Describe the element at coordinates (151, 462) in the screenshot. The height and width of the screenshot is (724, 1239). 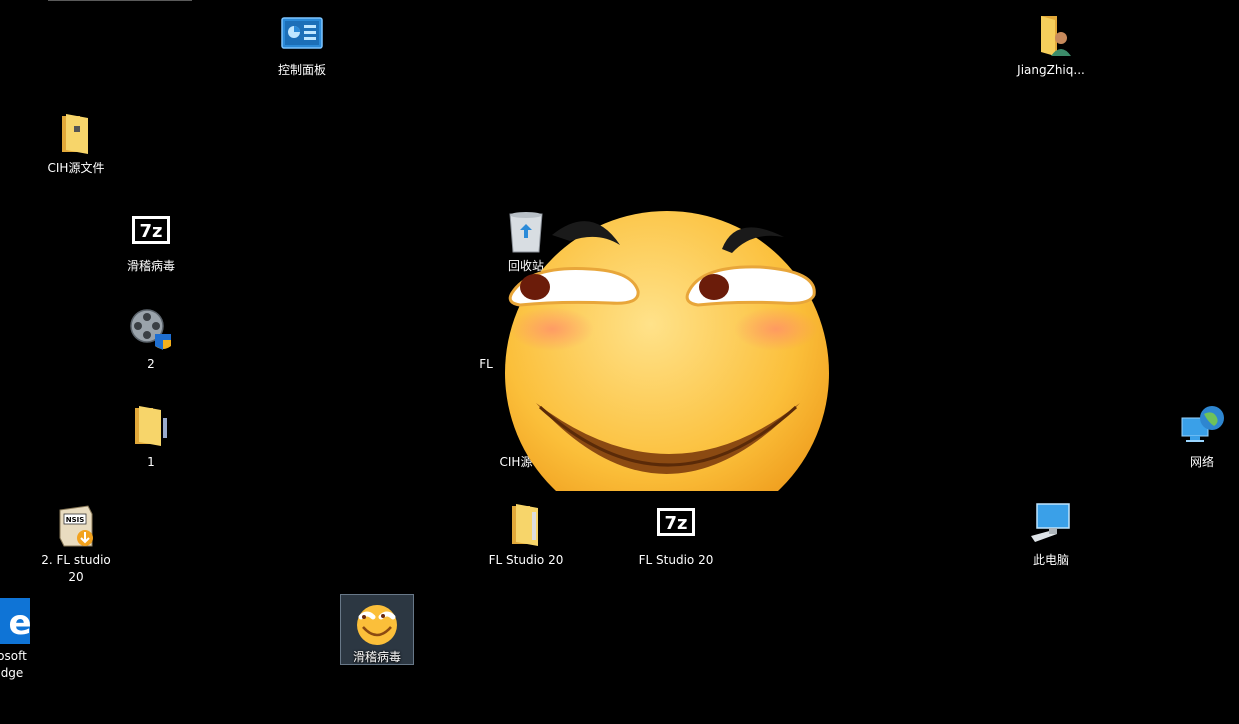
I see `folder-1-label: 1` at that location.